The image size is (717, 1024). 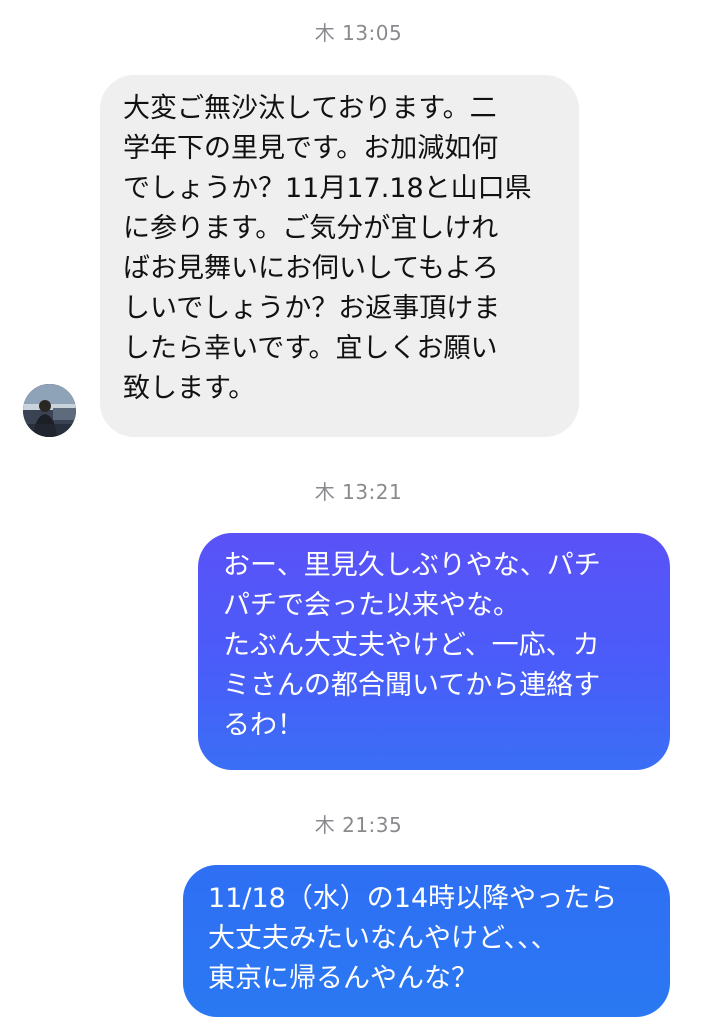 What do you see at coordinates (358, 492) in the screenshot?
I see `timestamp-divider: 木 13:21` at bounding box center [358, 492].